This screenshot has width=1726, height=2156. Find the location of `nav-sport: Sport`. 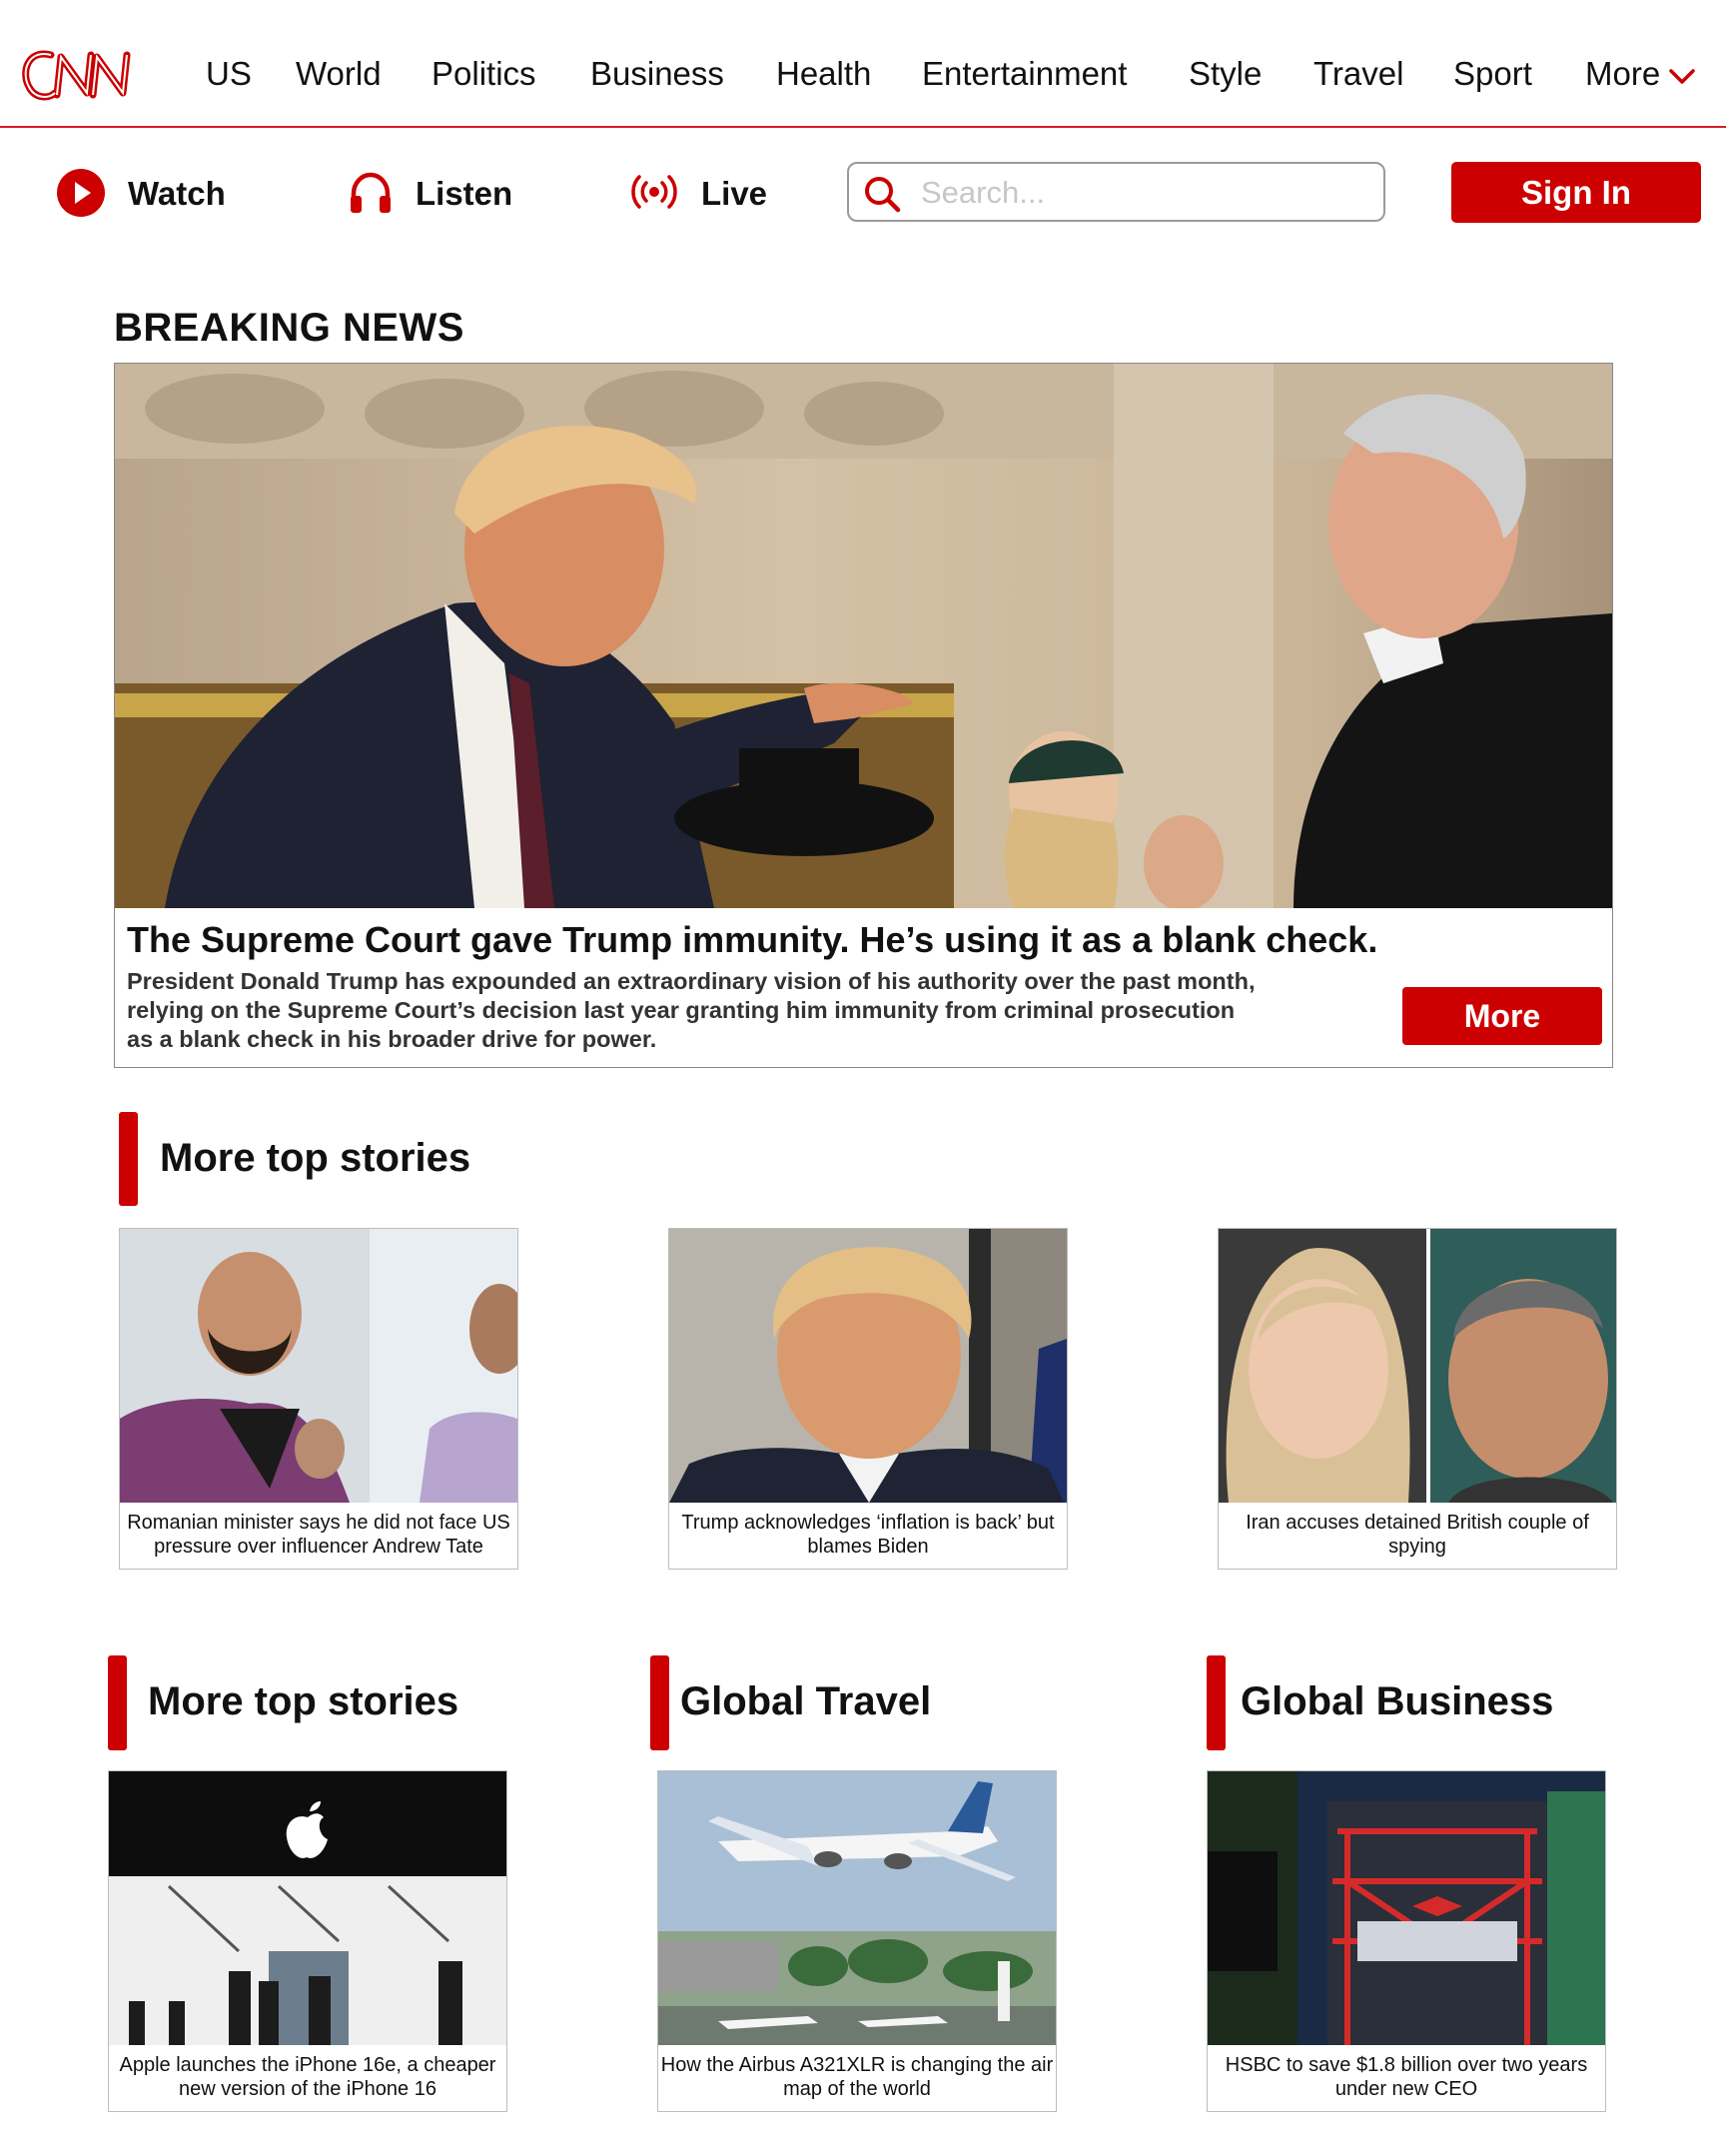

nav-sport: Sport is located at coordinates (1492, 74).